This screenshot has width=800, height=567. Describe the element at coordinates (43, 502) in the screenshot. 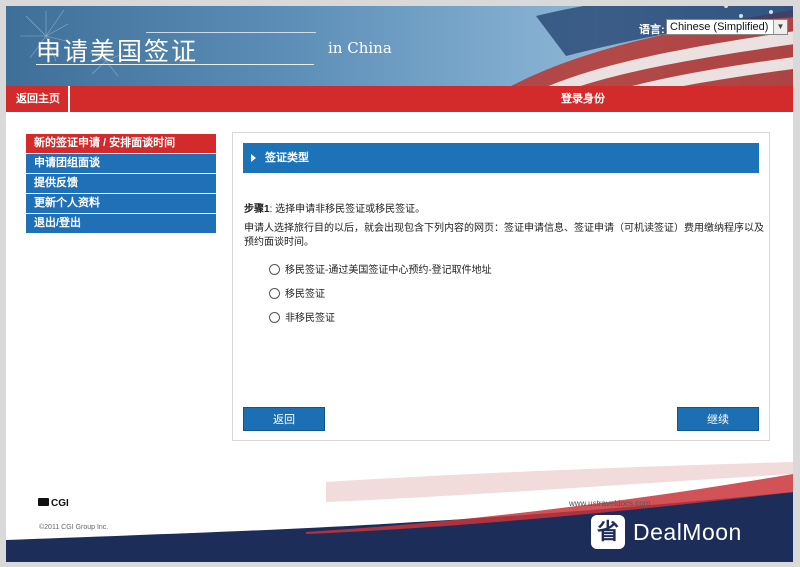

I see `cgi-mark-icon` at that location.